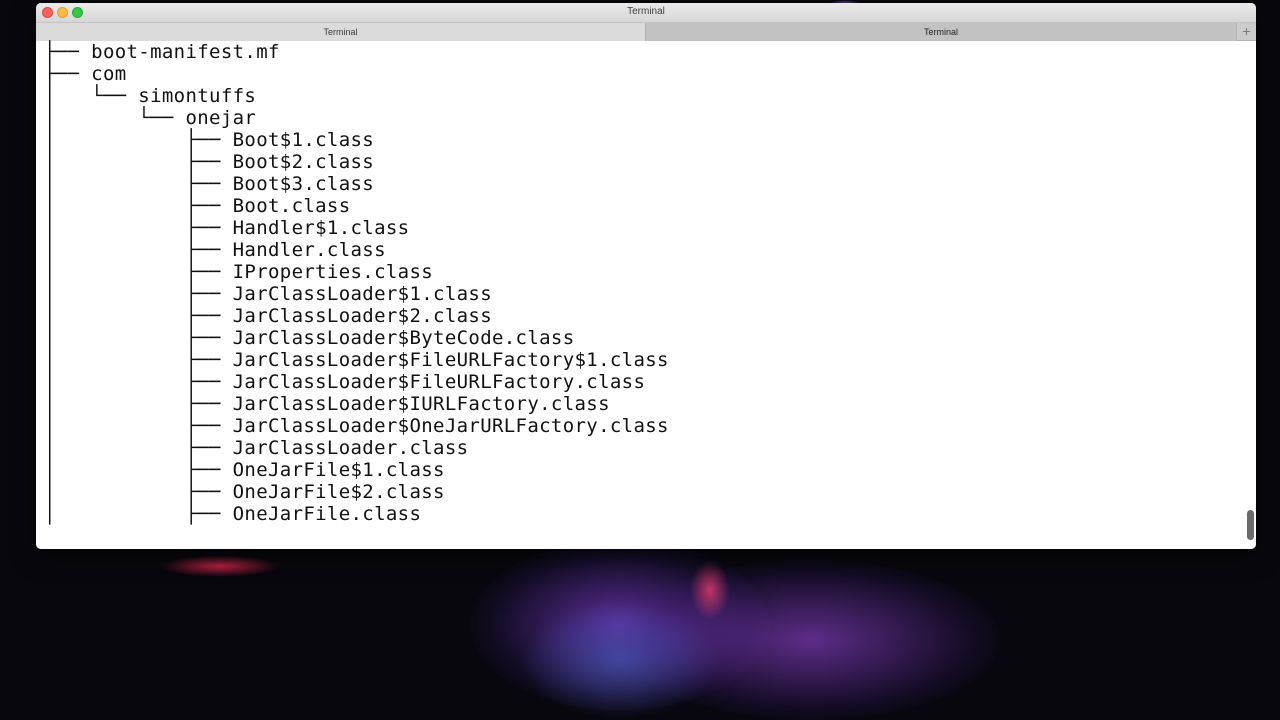 Image resolution: width=1280 pixels, height=720 pixels. Describe the element at coordinates (209, 184) in the screenshot. I see `terminal-line: │ ├── Boot$3.class` at that location.